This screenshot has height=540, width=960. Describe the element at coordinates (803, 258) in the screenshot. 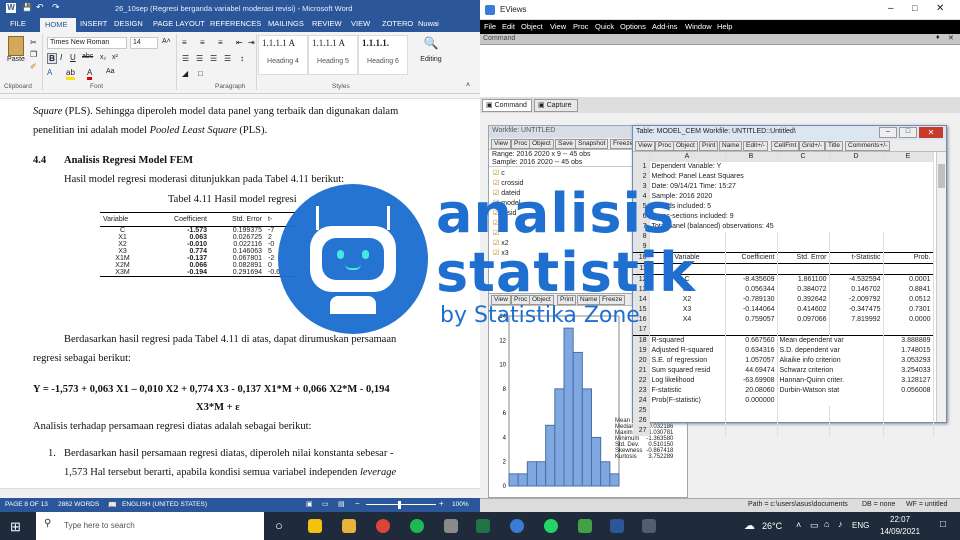

I see `grid-cell: Std. Error` at that location.